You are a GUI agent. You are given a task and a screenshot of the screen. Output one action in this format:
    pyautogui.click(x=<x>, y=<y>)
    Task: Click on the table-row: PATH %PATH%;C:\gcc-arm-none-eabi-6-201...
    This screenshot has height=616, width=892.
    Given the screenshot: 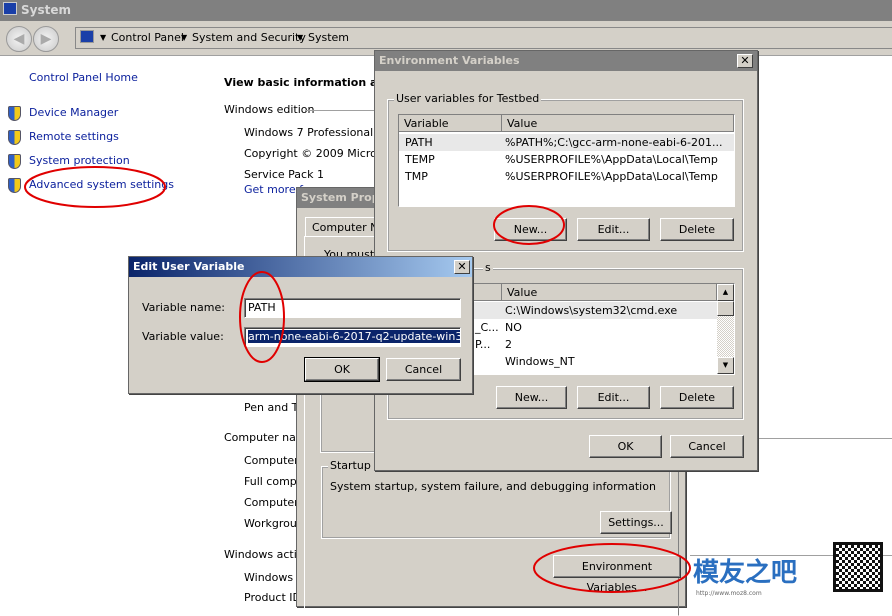 What is the action you would take?
    pyautogui.click(x=566, y=142)
    